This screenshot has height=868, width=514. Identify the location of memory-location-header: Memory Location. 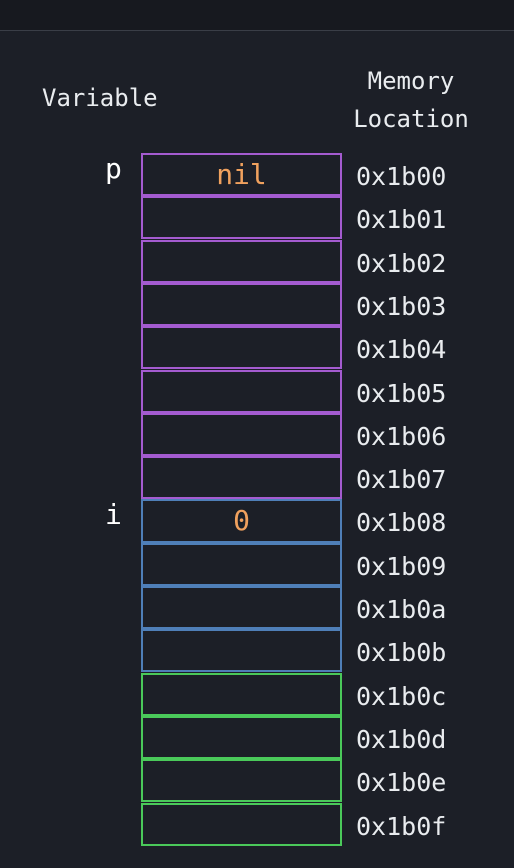
(411, 100).